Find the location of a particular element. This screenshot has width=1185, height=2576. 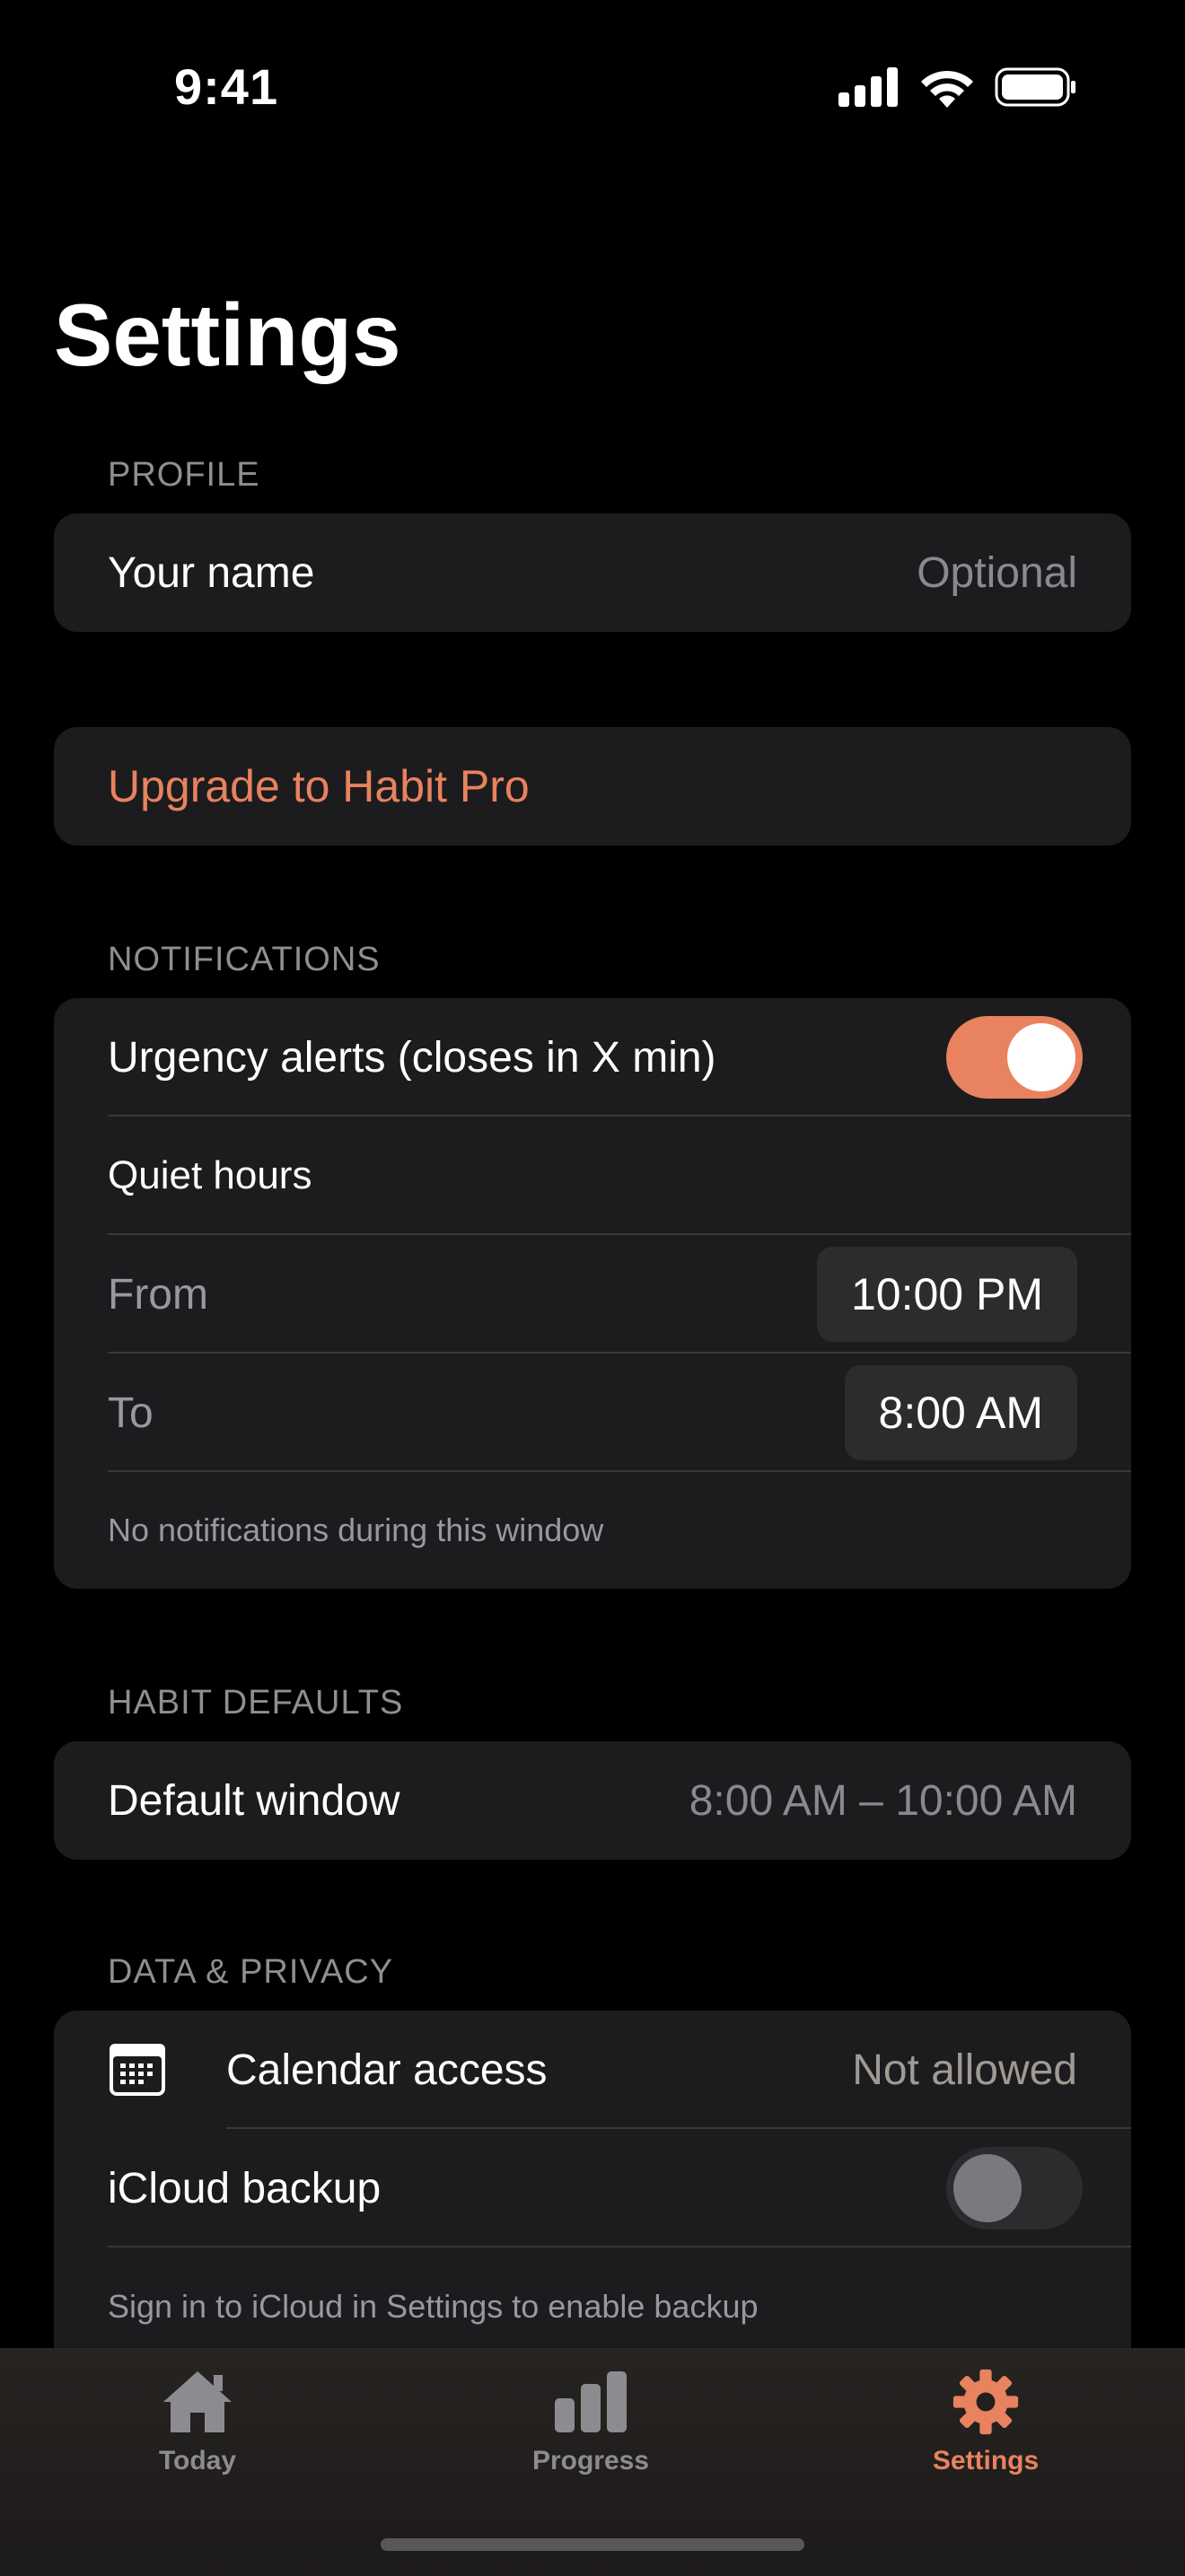

status-bar: 9:41 is located at coordinates (592, 85).